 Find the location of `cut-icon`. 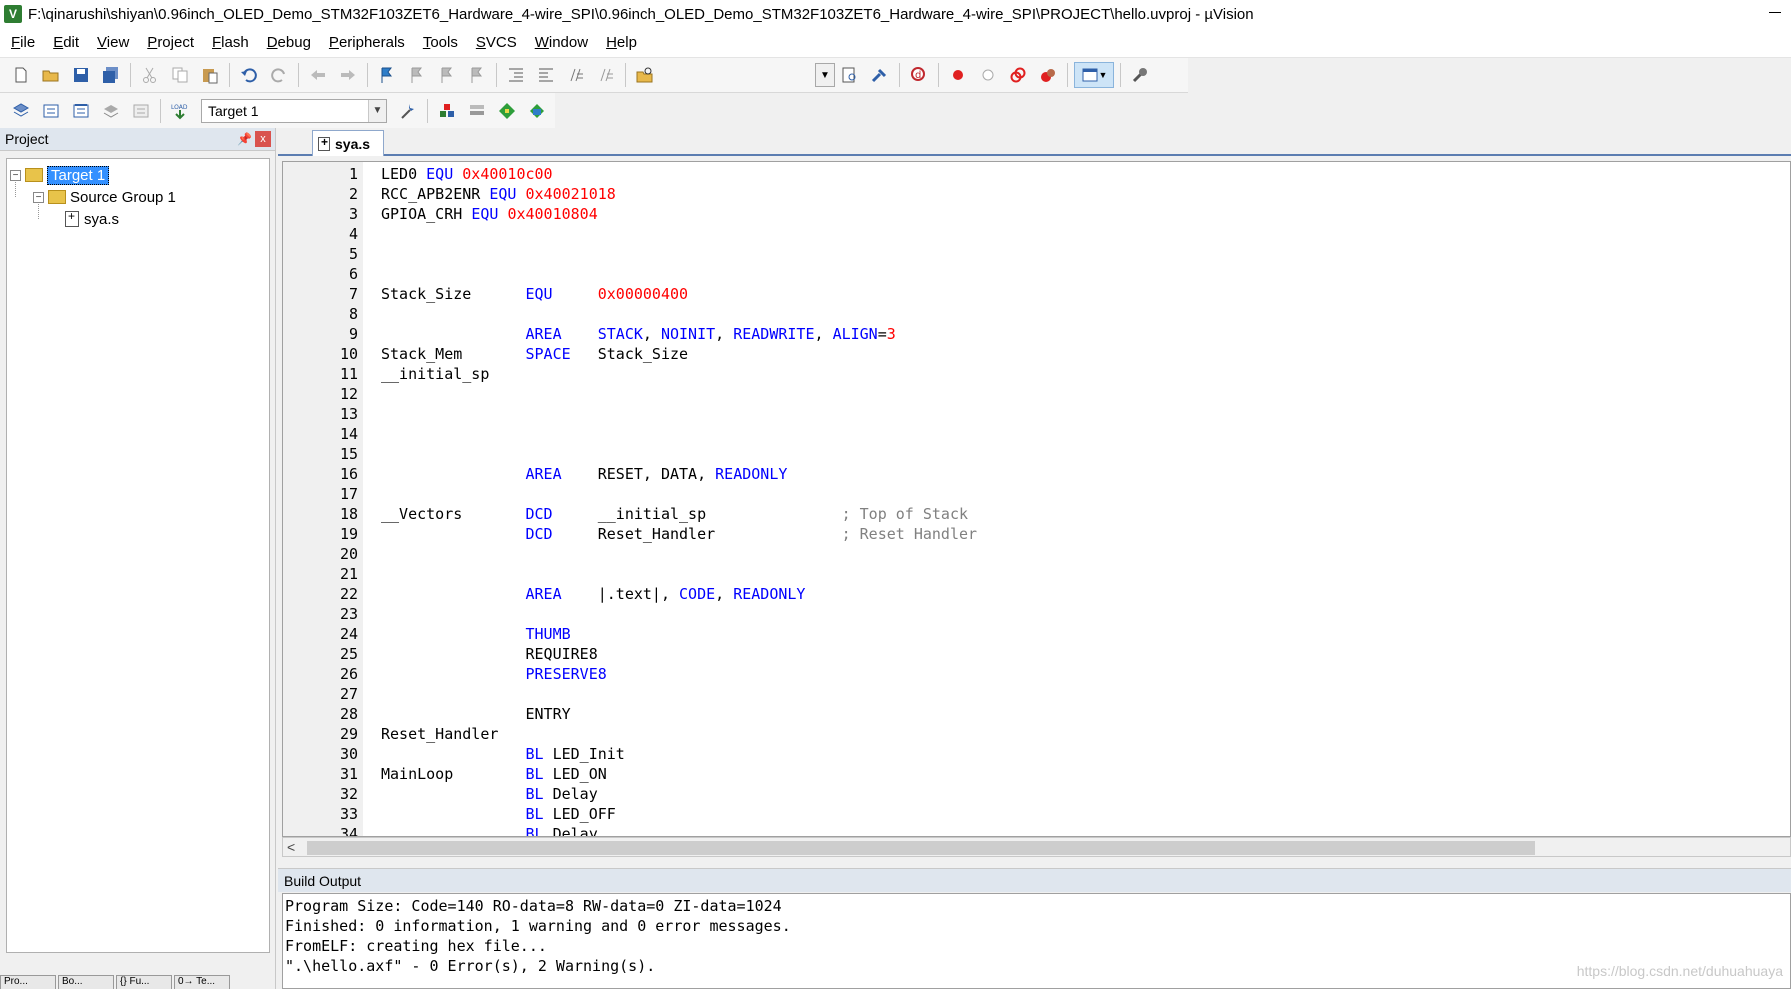

cut-icon is located at coordinates (150, 75).